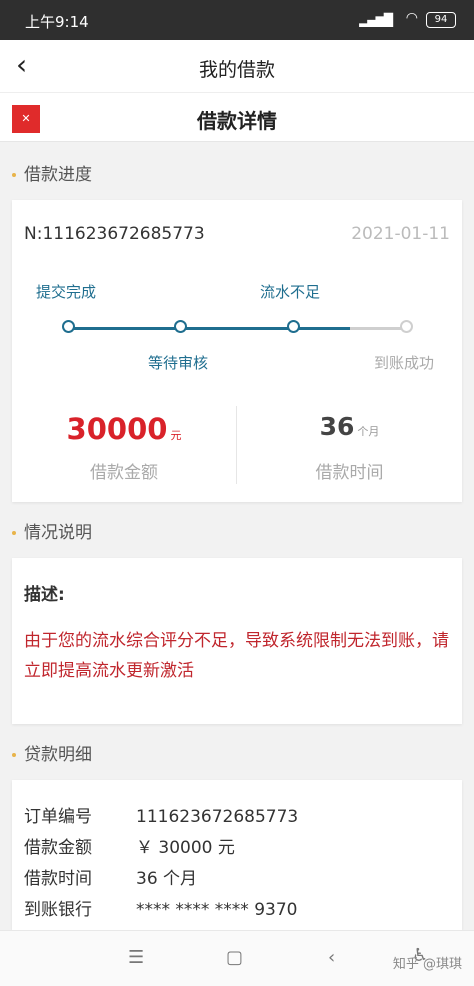  I want to click on description-text: 由于您的流水综合评分不足，导致系统限制无法到账，请立即提高流水更新激活, so click(236, 656).